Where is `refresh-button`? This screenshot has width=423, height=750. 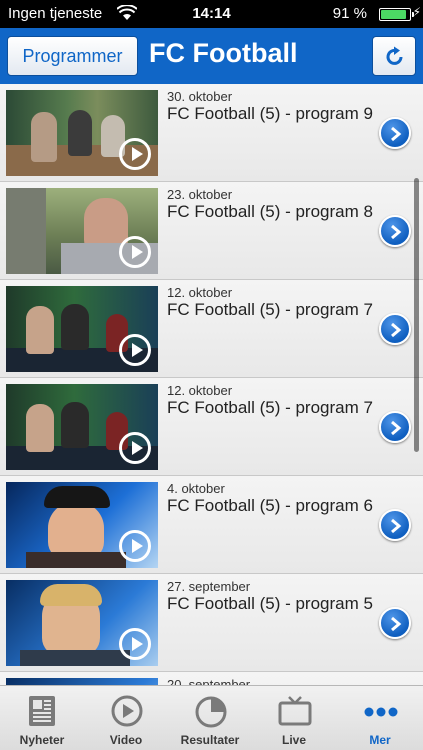
refresh-button is located at coordinates (394, 56).